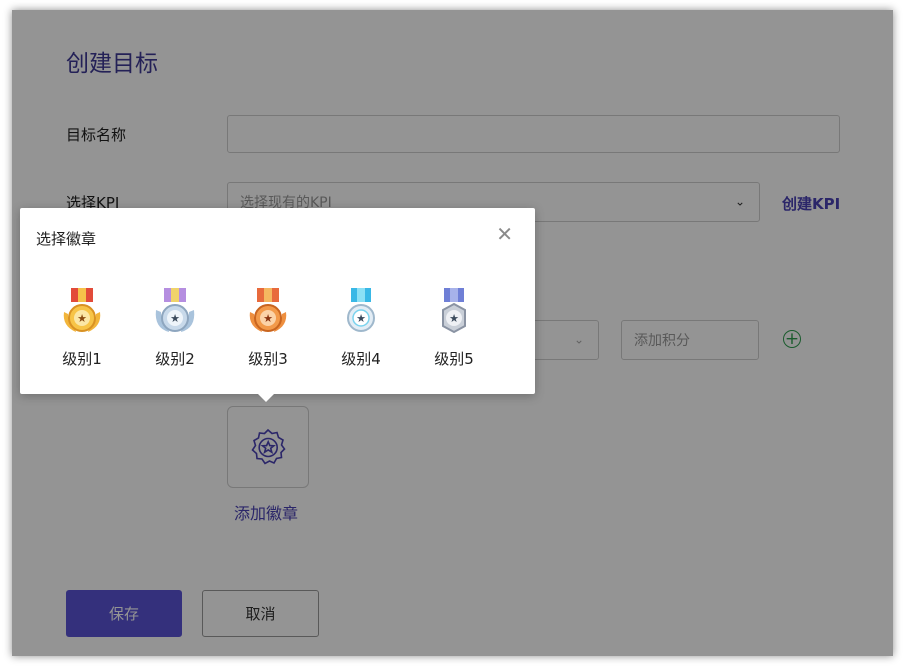  I want to click on medal-level-1: ★ 级别1, so click(82, 328).